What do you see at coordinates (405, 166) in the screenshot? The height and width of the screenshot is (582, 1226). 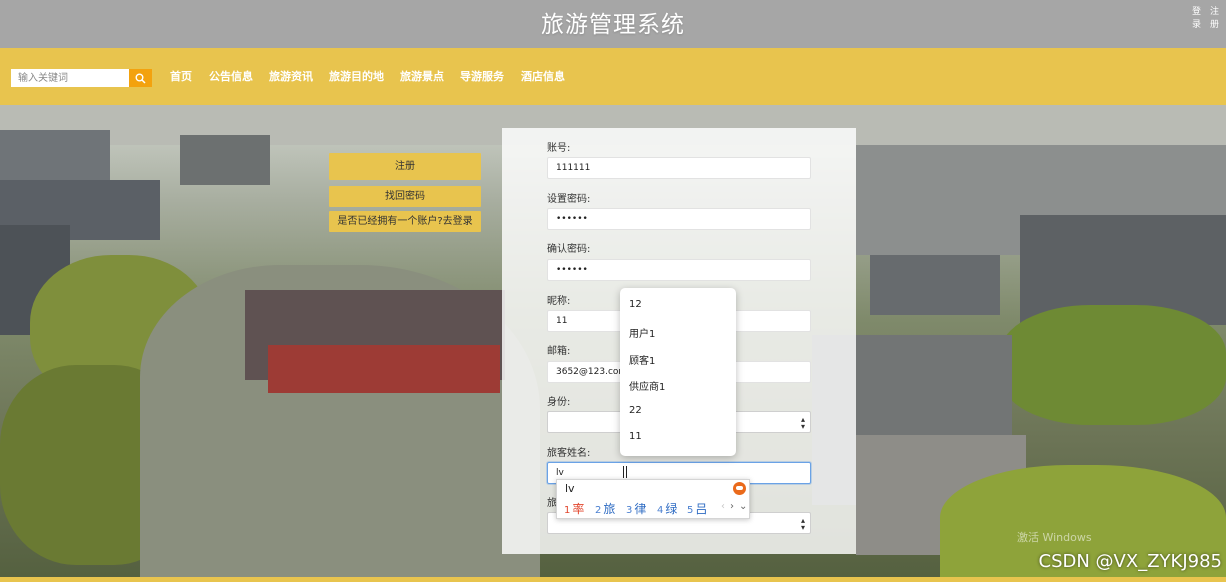 I see `register-button: 注册` at bounding box center [405, 166].